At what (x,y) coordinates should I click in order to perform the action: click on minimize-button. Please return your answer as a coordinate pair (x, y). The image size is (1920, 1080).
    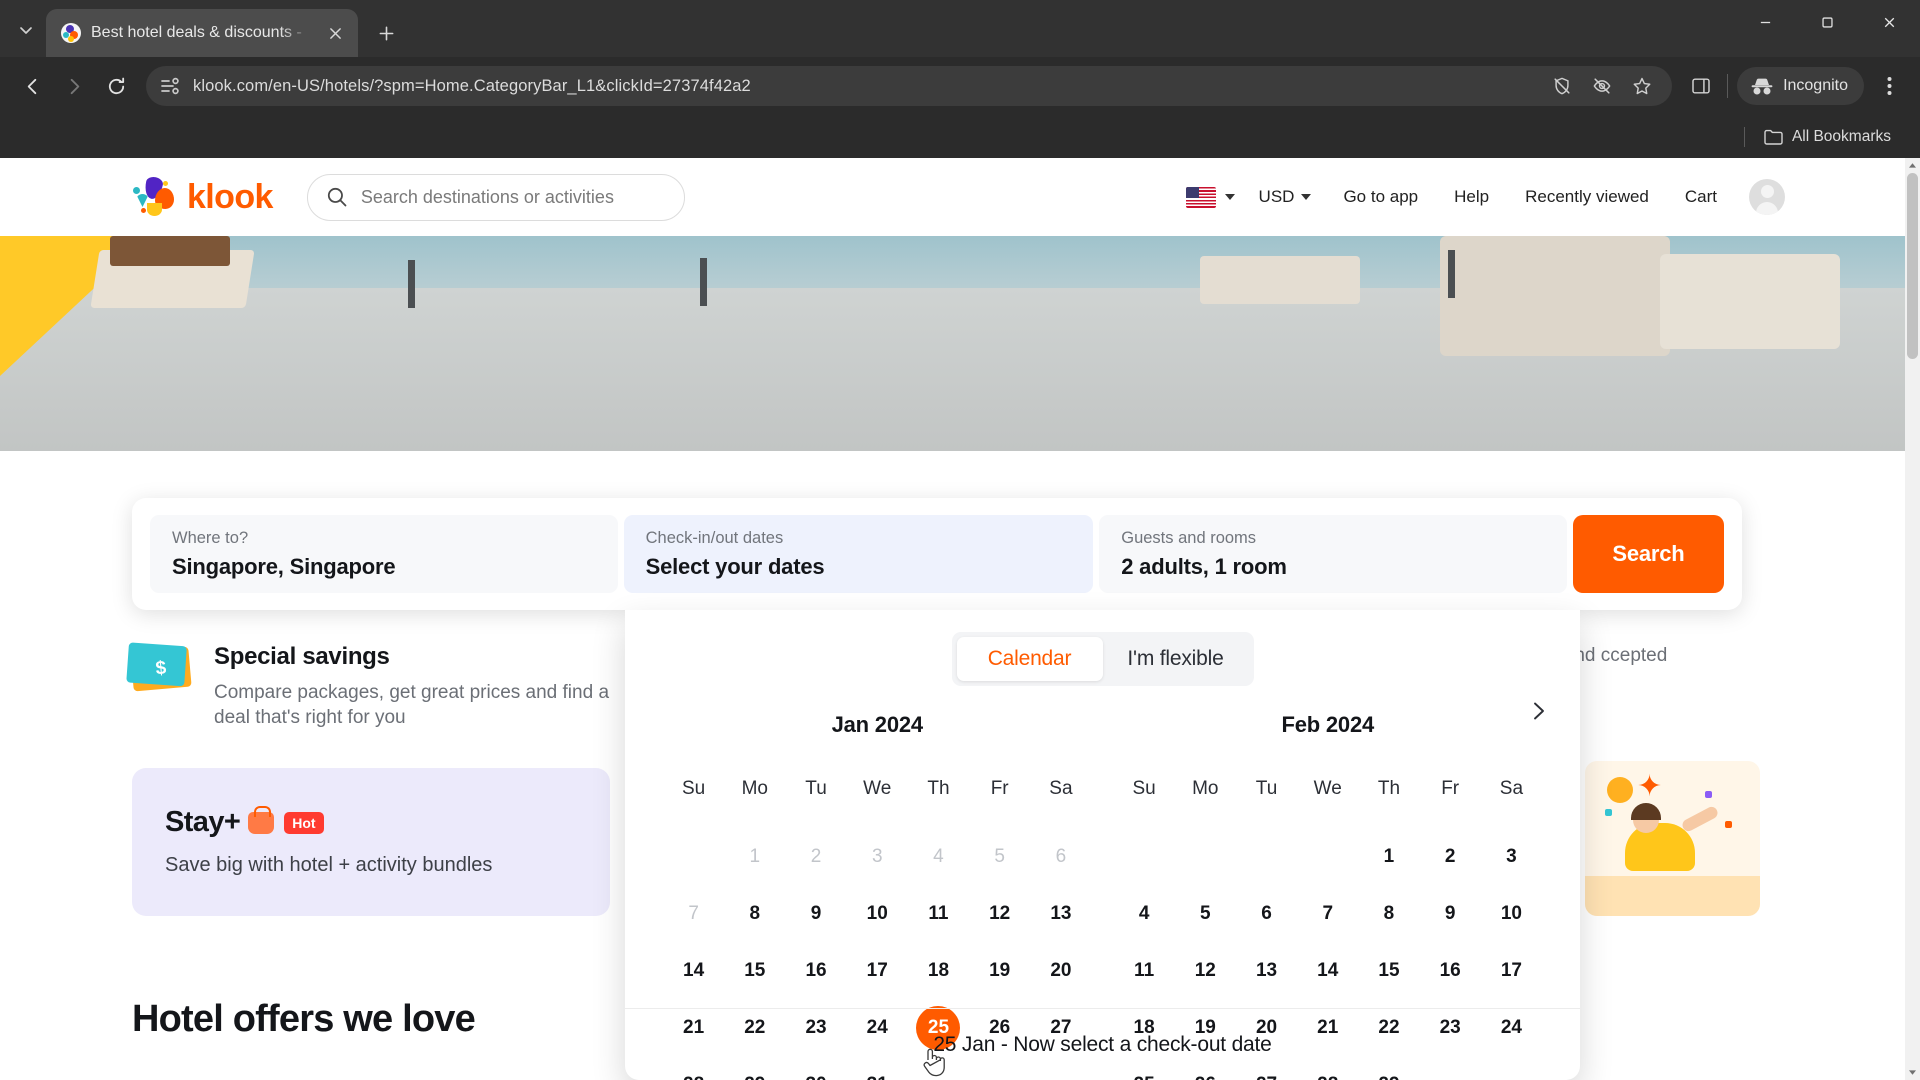
    Looking at the image, I should click on (1765, 22).